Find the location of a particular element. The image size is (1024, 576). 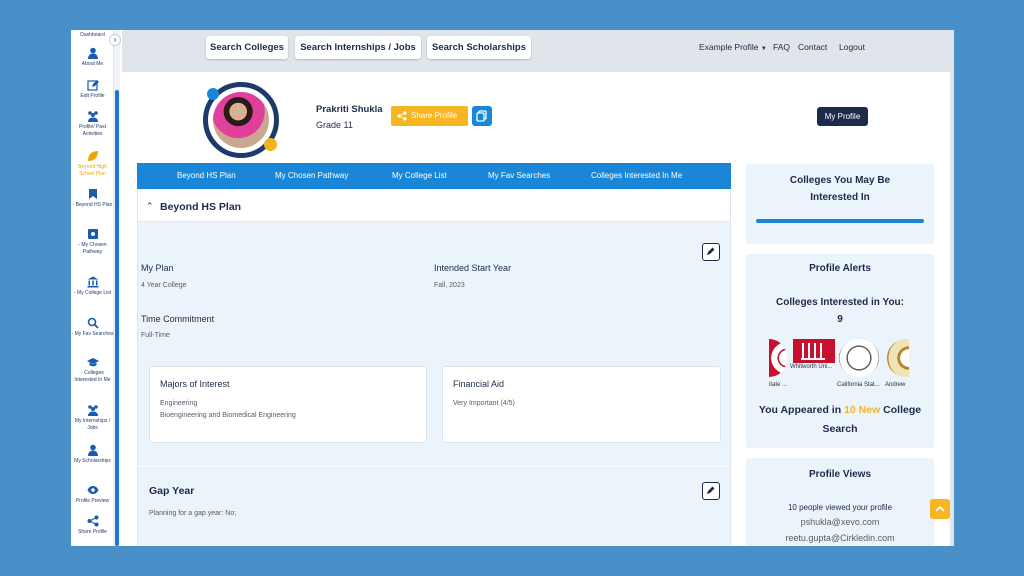

profile-views-count: 10 people viewed your profile is located at coordinates (840, 507).